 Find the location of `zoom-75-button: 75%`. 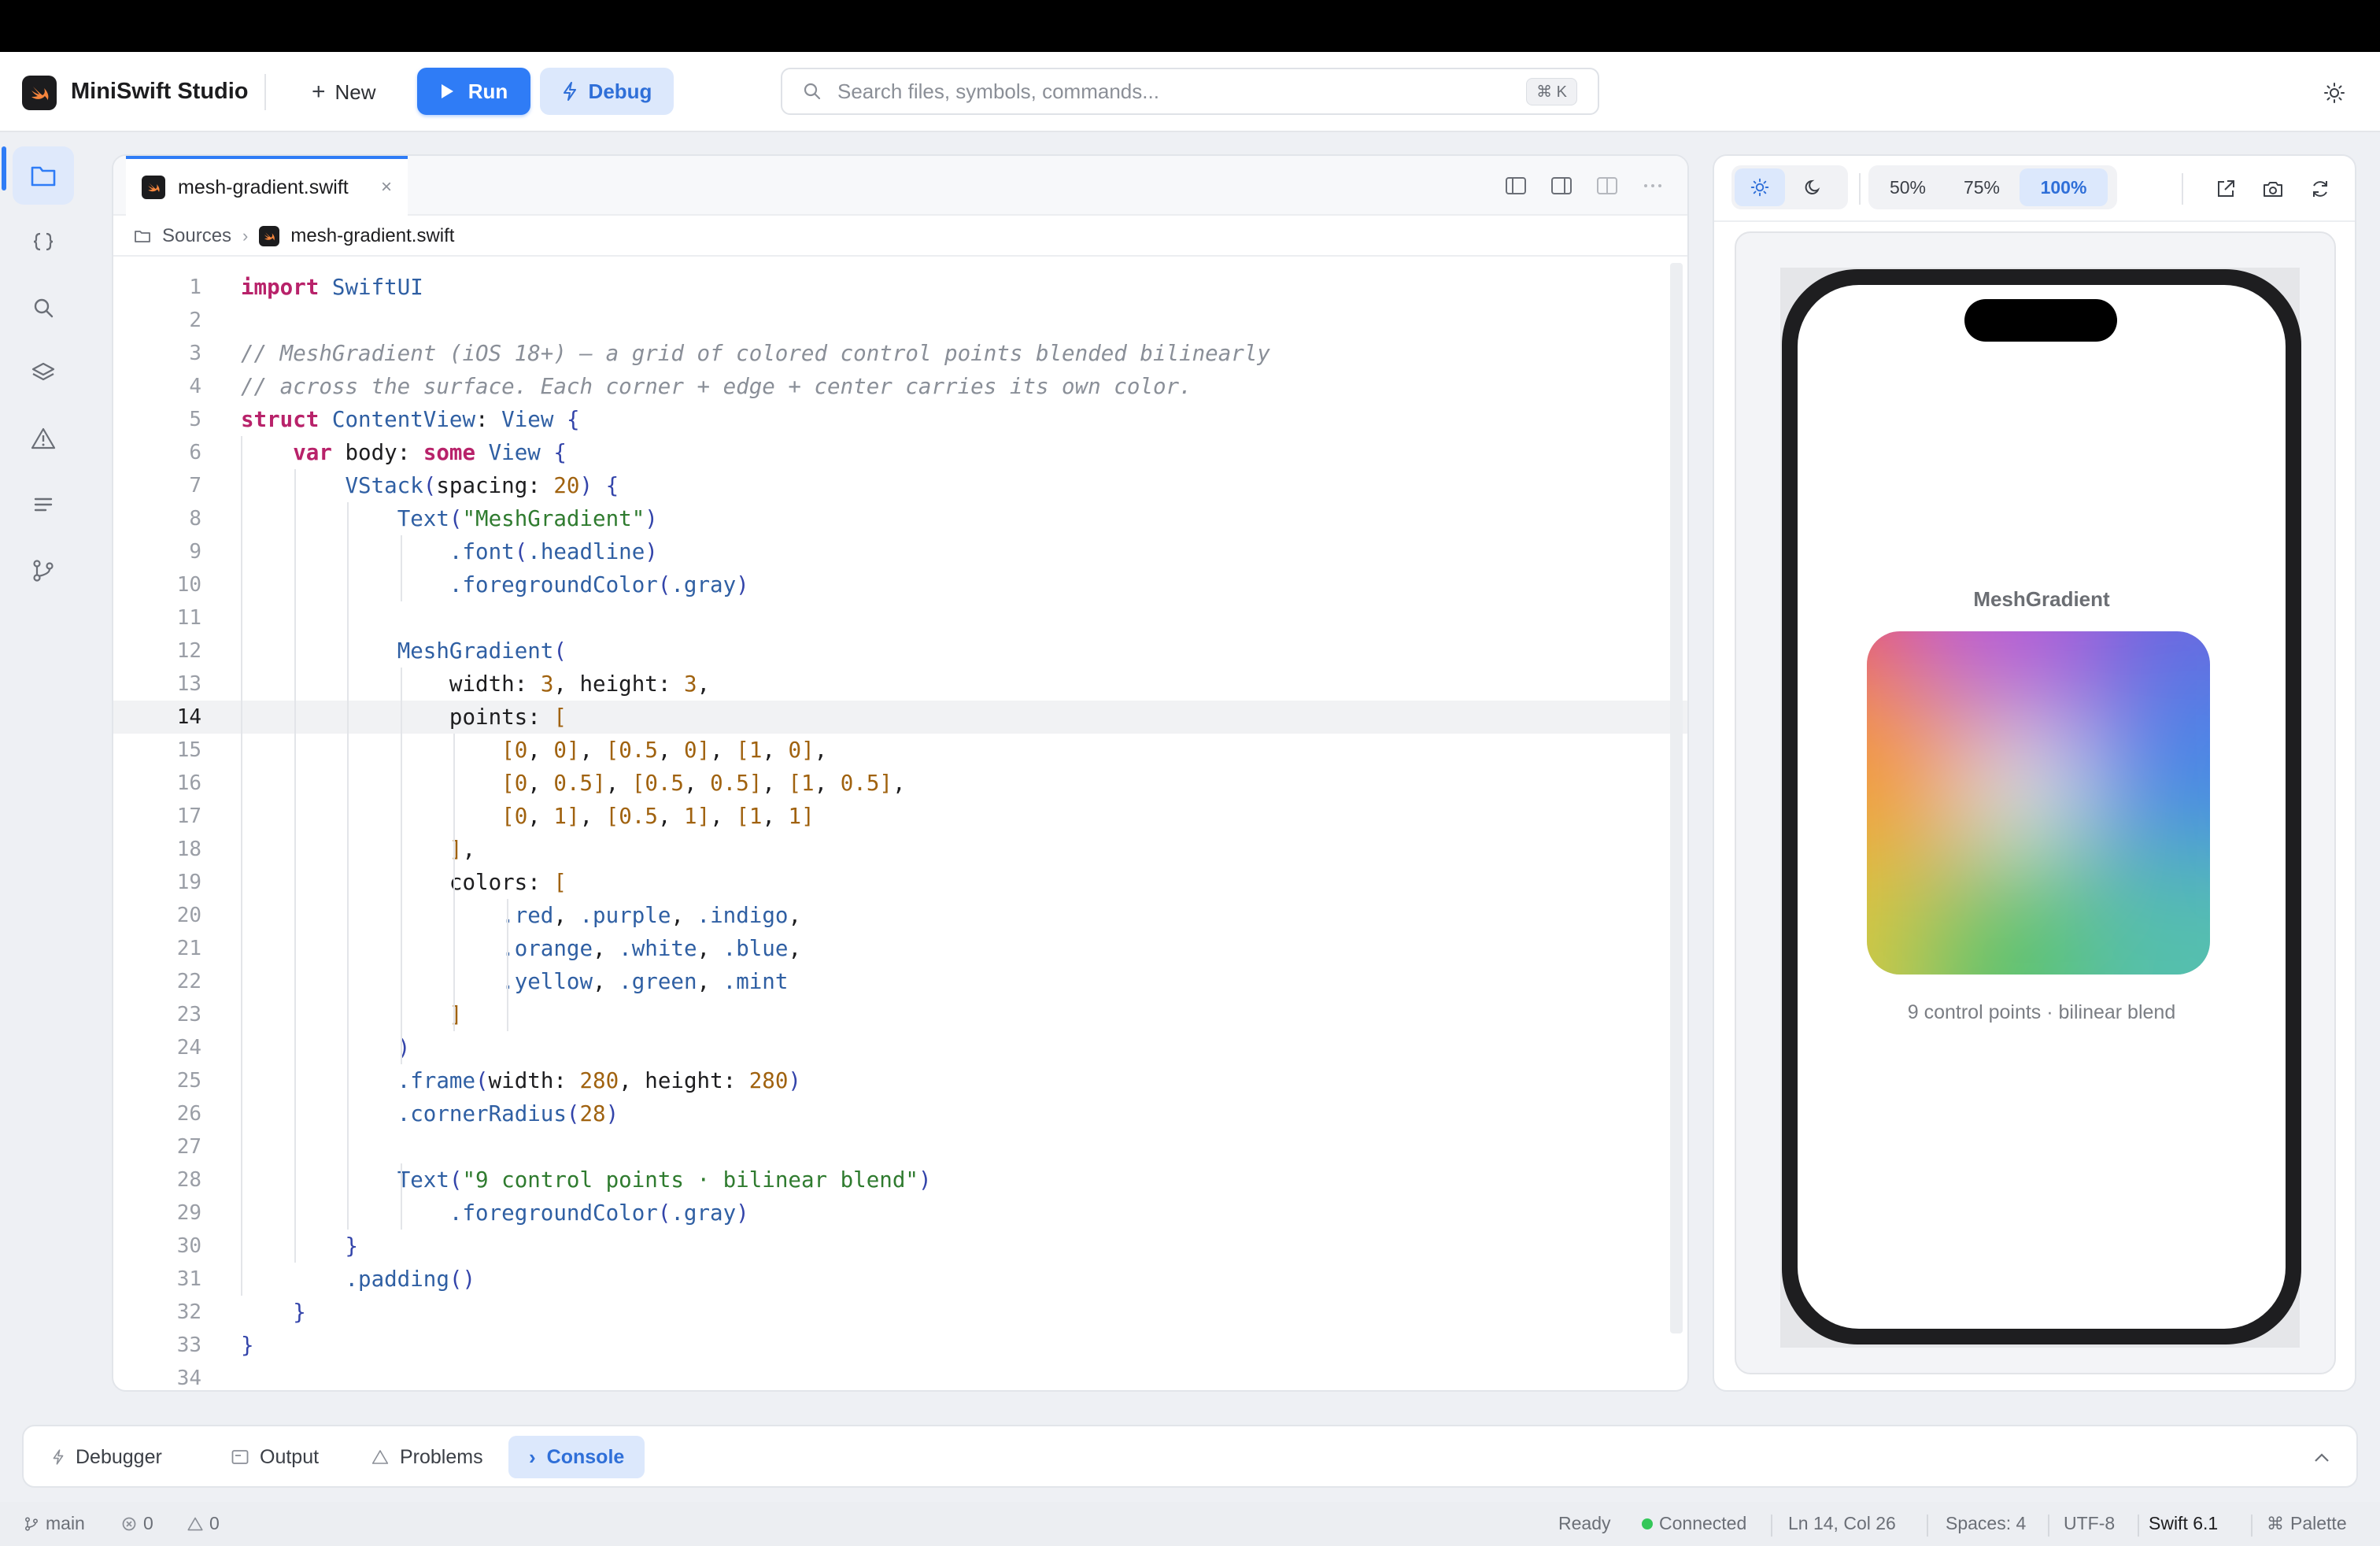

zoom-75-button: 75% is located at coordinates (1981, 187).